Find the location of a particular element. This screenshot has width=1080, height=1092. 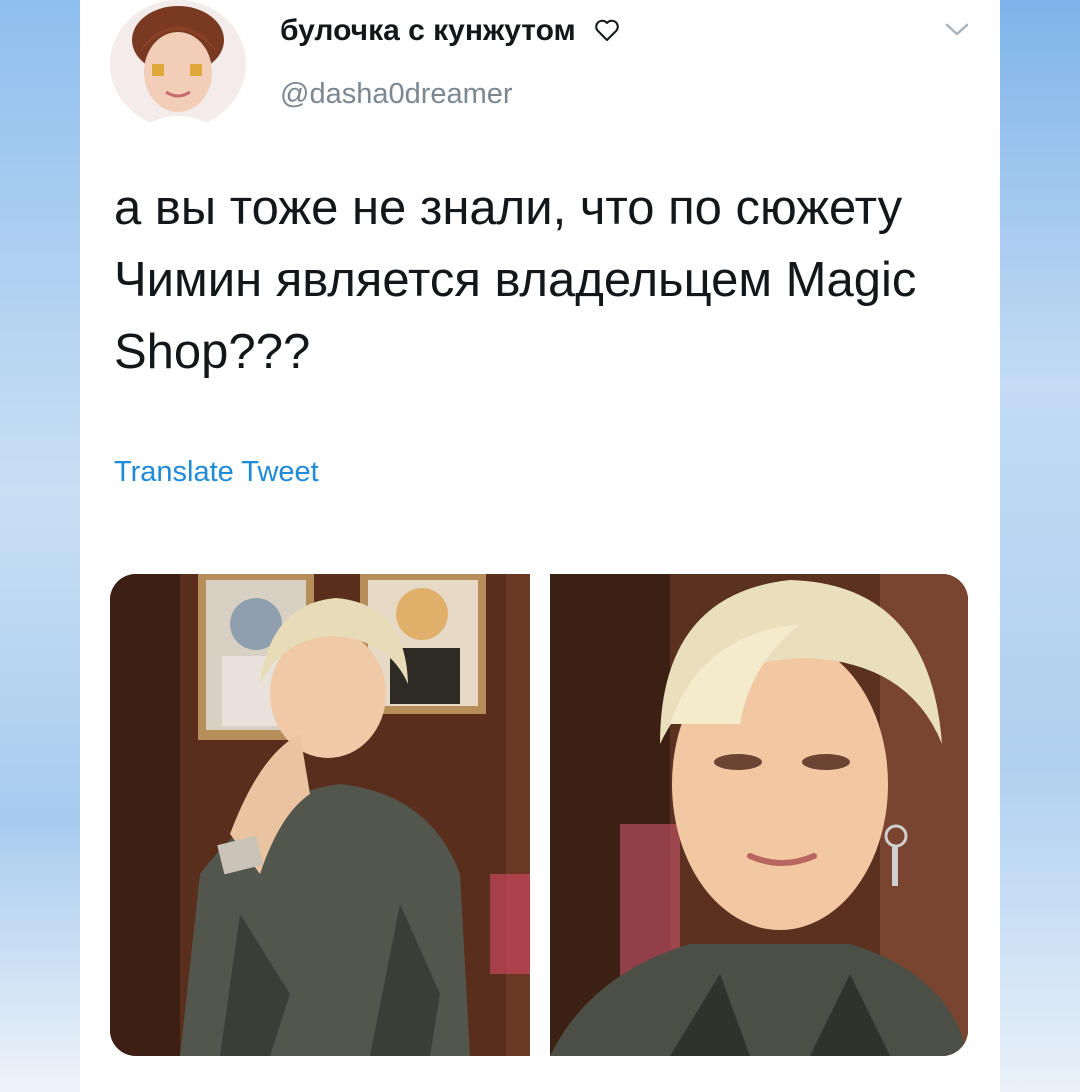

chevron-down-icon is located at coordinates (957, 30).